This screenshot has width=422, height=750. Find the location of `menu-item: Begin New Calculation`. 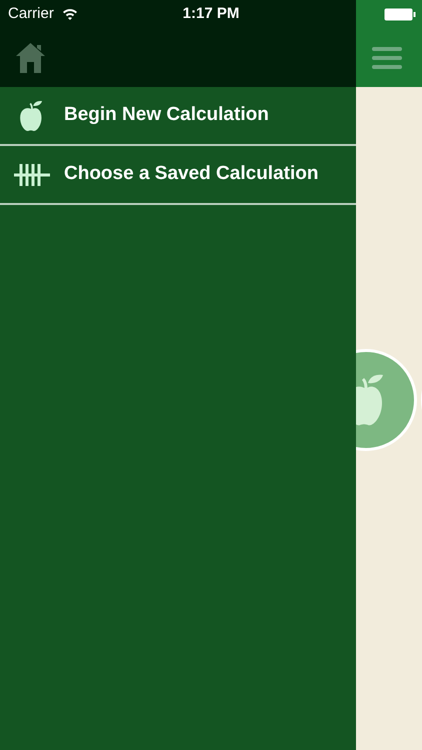

menu-item: Begin New Calculation is located at coordinates (178, 116).